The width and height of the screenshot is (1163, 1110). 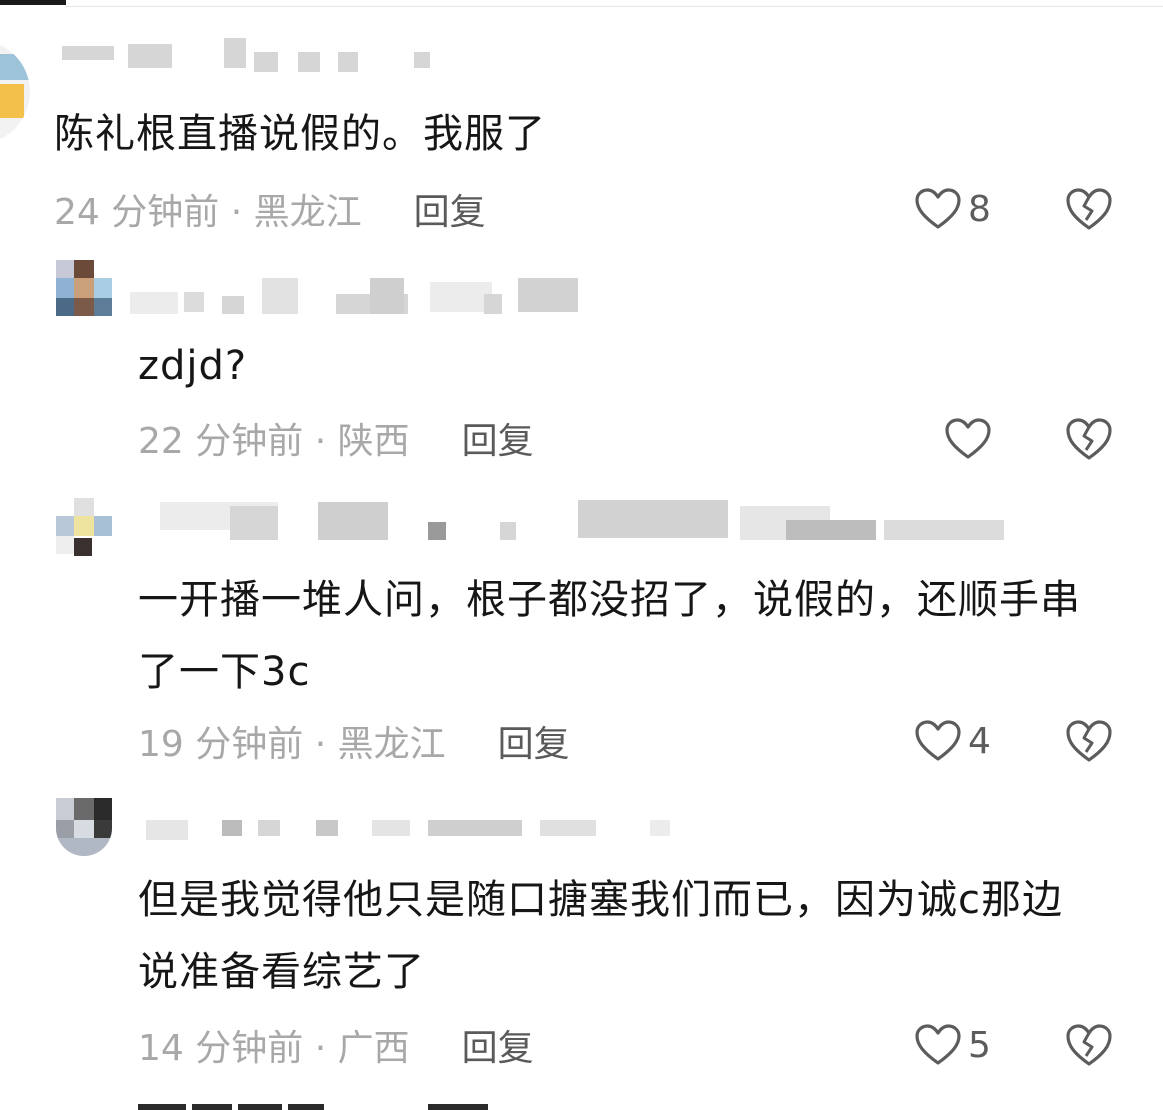 I want to click on comment-time-location: 24 分钟前 · 黑龙江, so click(x=208, y=212).